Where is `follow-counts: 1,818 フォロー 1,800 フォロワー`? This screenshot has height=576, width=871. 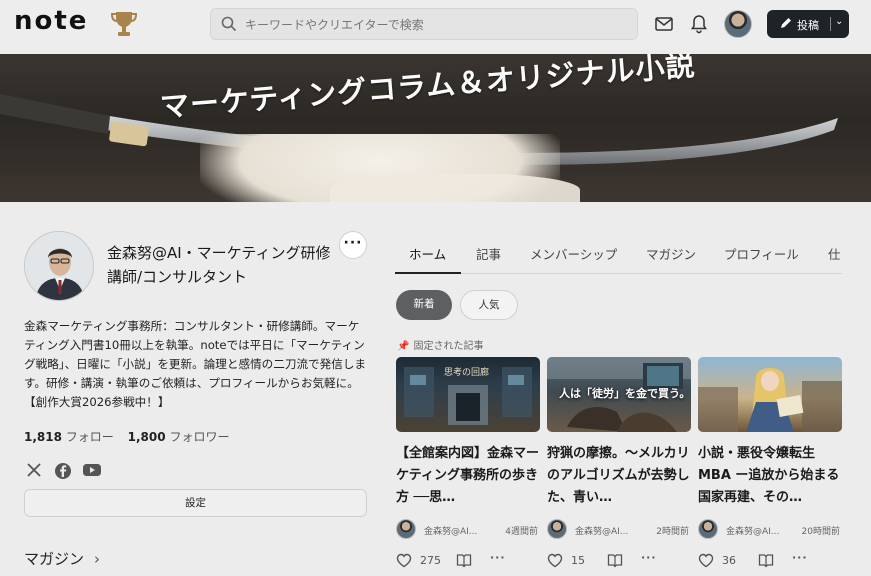
follow-counts: 1,818 フォロー 1,800 フォロワー is located at coordinates (131, 436).